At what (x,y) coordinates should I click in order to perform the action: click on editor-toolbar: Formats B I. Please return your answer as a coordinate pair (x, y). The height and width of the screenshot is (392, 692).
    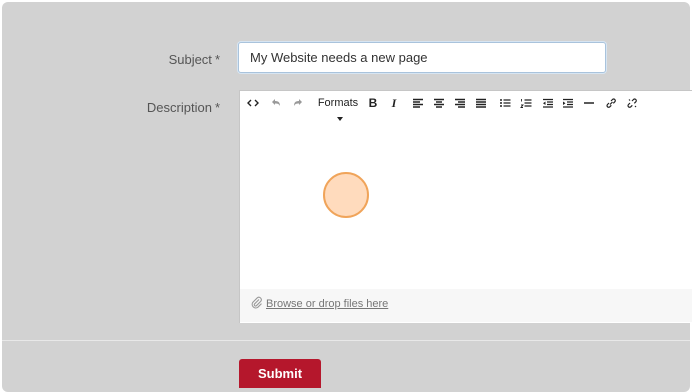
    Looking at the image, I should click on (466, 106).